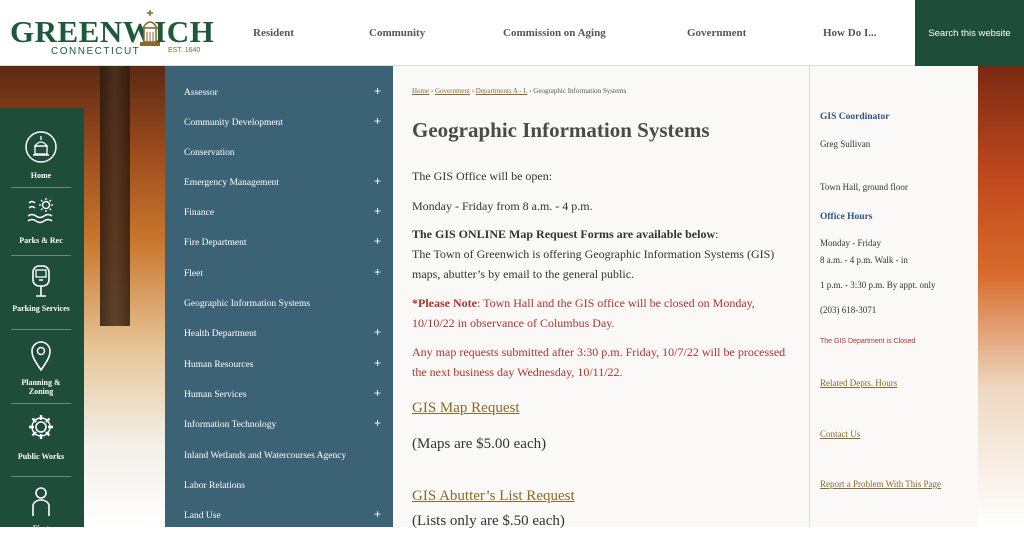 The height and width of the screenshot is (533, 1024). I want to click on dept-item-emergency-management: Emergency Management +, so click(279, 183).